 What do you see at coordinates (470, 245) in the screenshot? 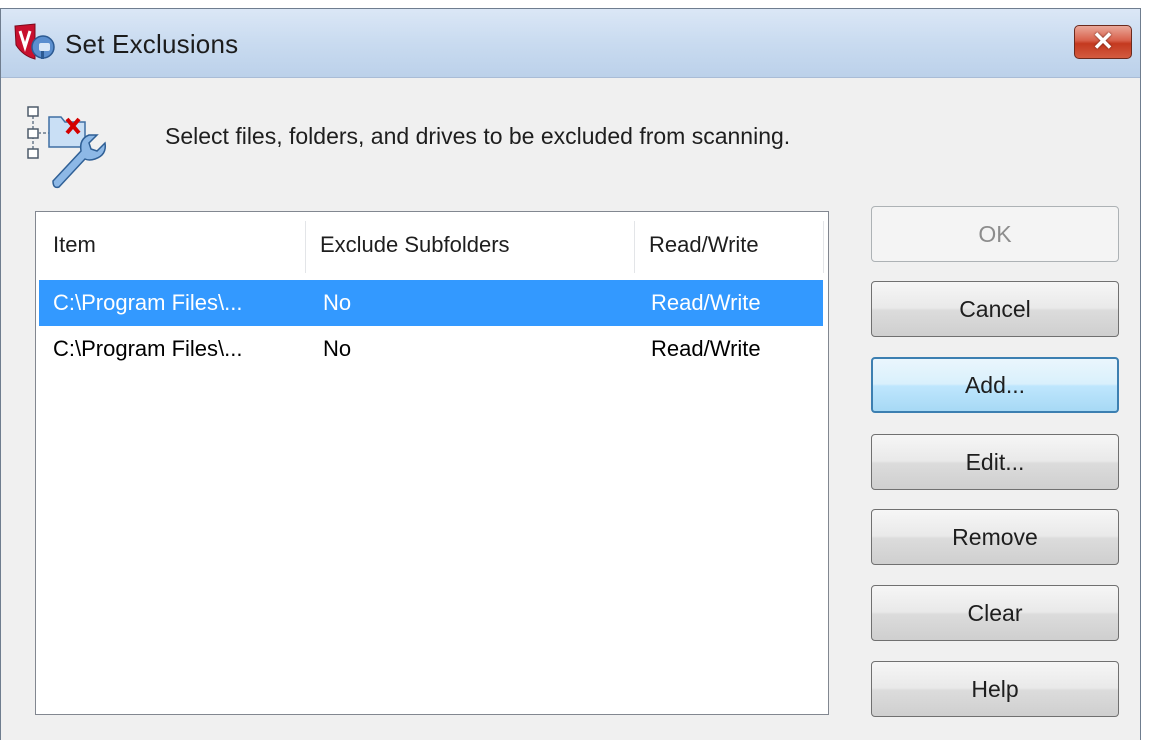
I see `column-header-exclude-subfolders: Exclude Subfolders` at bounding box center [470, 245].